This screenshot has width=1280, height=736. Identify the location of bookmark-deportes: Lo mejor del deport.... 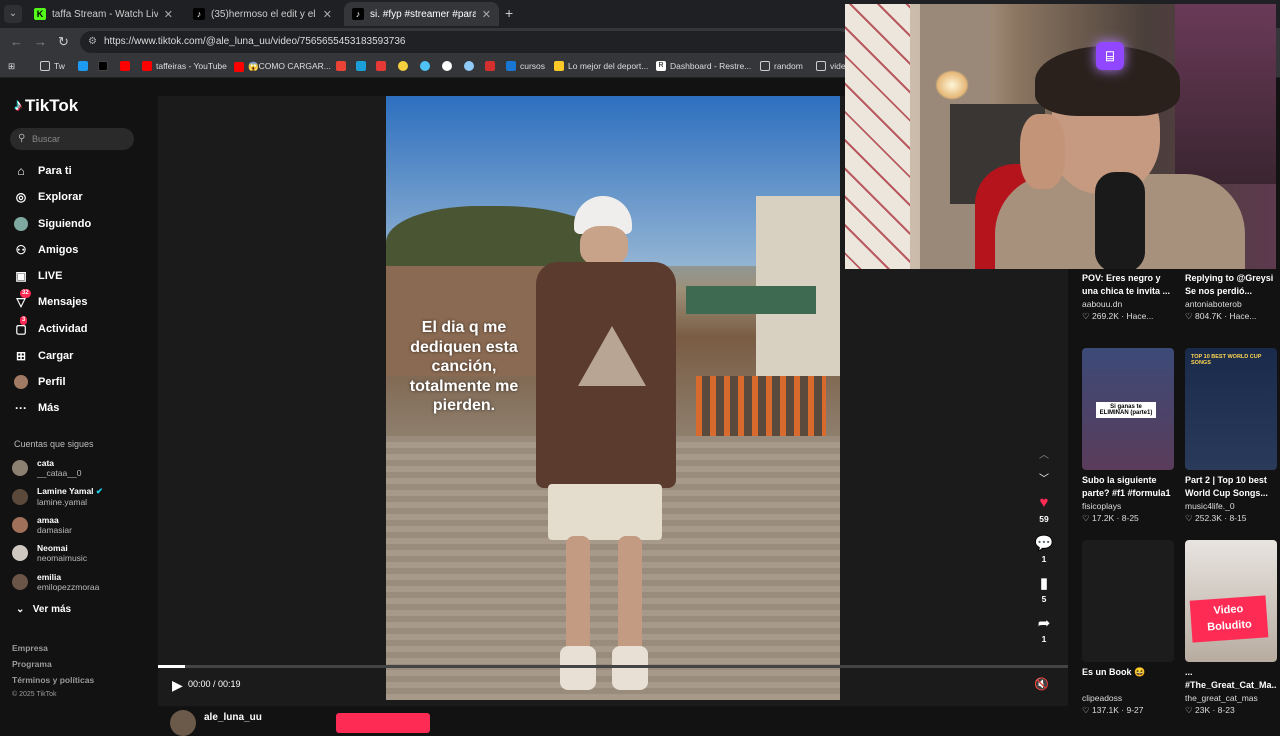
(601, 66).